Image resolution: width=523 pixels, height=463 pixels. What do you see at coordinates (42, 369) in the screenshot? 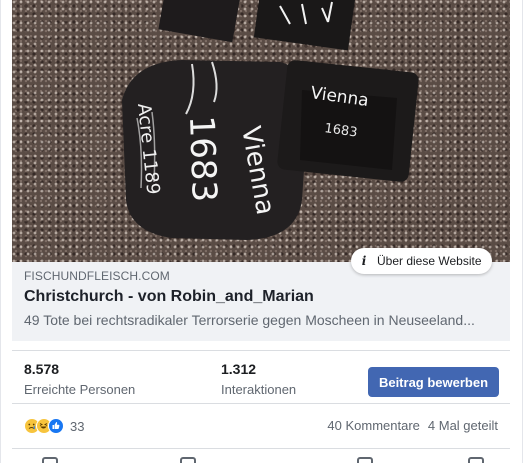
I see `reach-value: 8.578` at bounding box center [42, 369].